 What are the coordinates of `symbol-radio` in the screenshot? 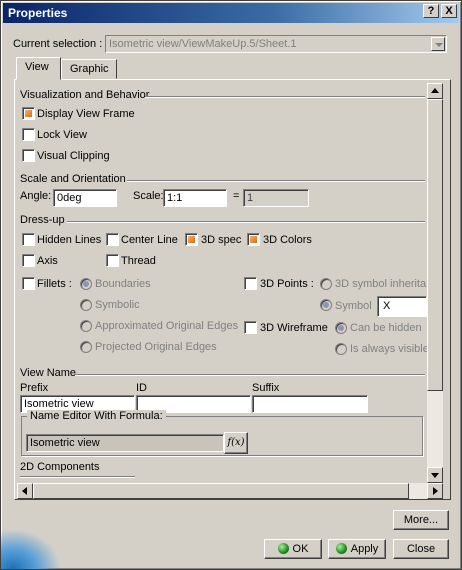 It's located at (326, 305).